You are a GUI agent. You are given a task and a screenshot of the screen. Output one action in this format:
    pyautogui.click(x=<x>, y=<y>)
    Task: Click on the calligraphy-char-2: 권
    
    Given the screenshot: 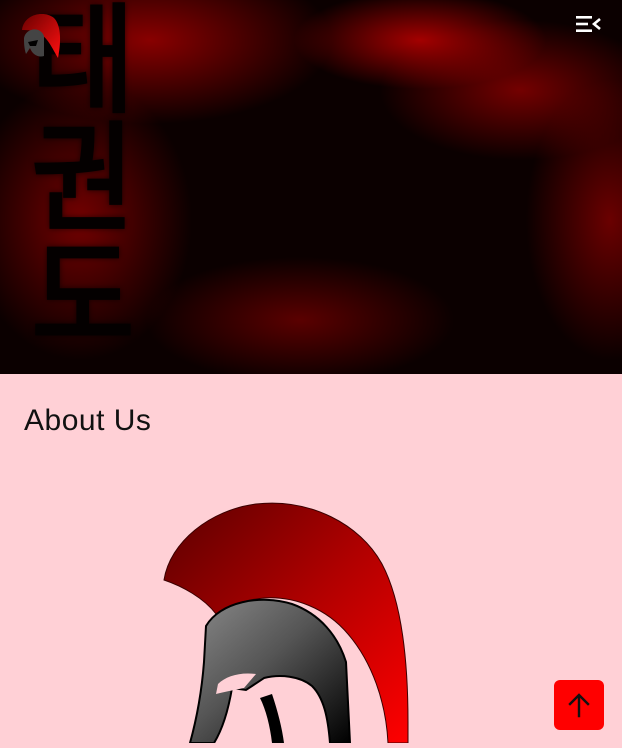 What is the action you would take?
    pyautogui.click(x=83, y=179)
    